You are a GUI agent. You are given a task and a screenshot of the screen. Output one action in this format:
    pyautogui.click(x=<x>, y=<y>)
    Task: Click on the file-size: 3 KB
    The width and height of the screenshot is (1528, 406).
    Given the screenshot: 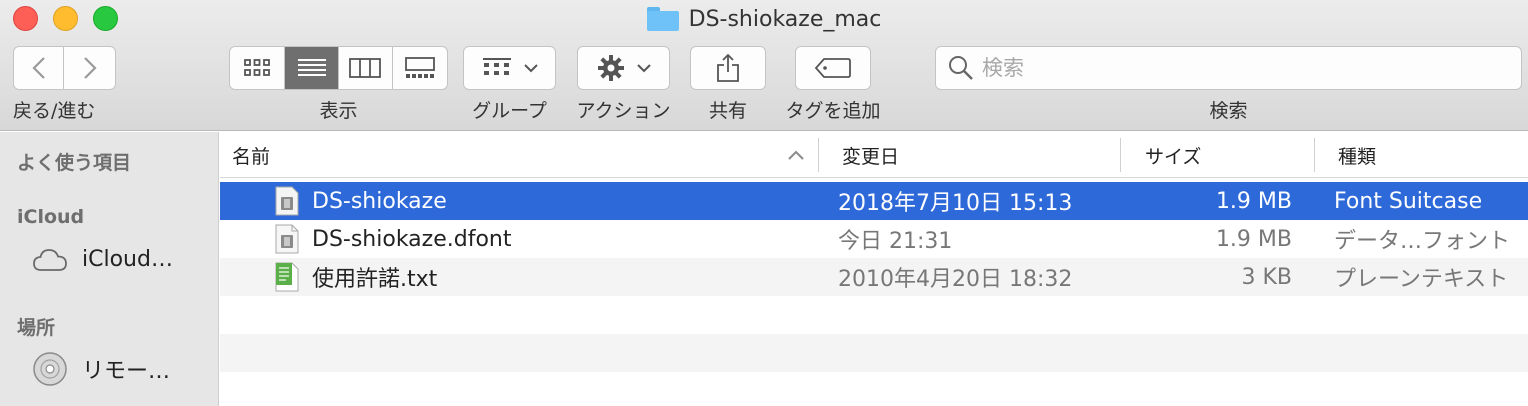 What is the action you would take?
    pyautogui.click(x=1266, y=277)
    